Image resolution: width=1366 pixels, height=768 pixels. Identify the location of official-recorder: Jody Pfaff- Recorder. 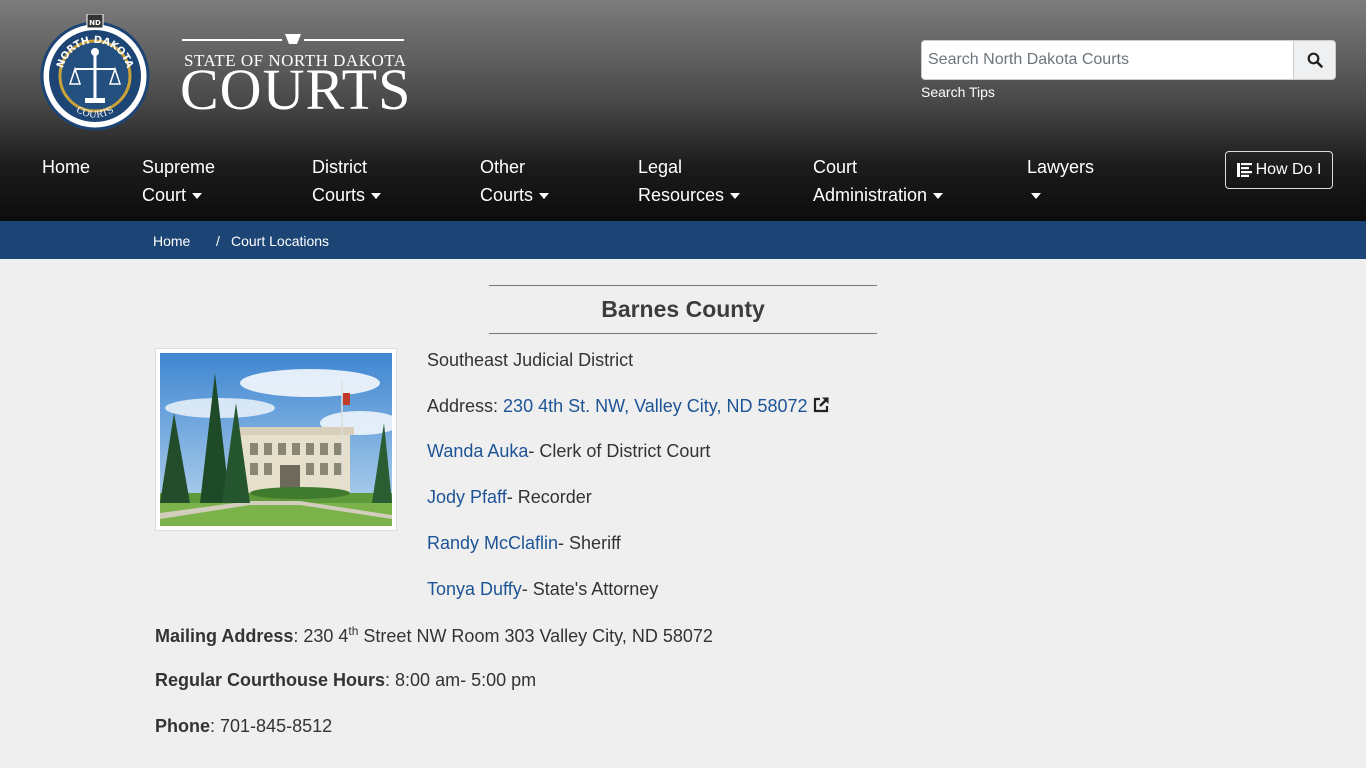
(509, 497).